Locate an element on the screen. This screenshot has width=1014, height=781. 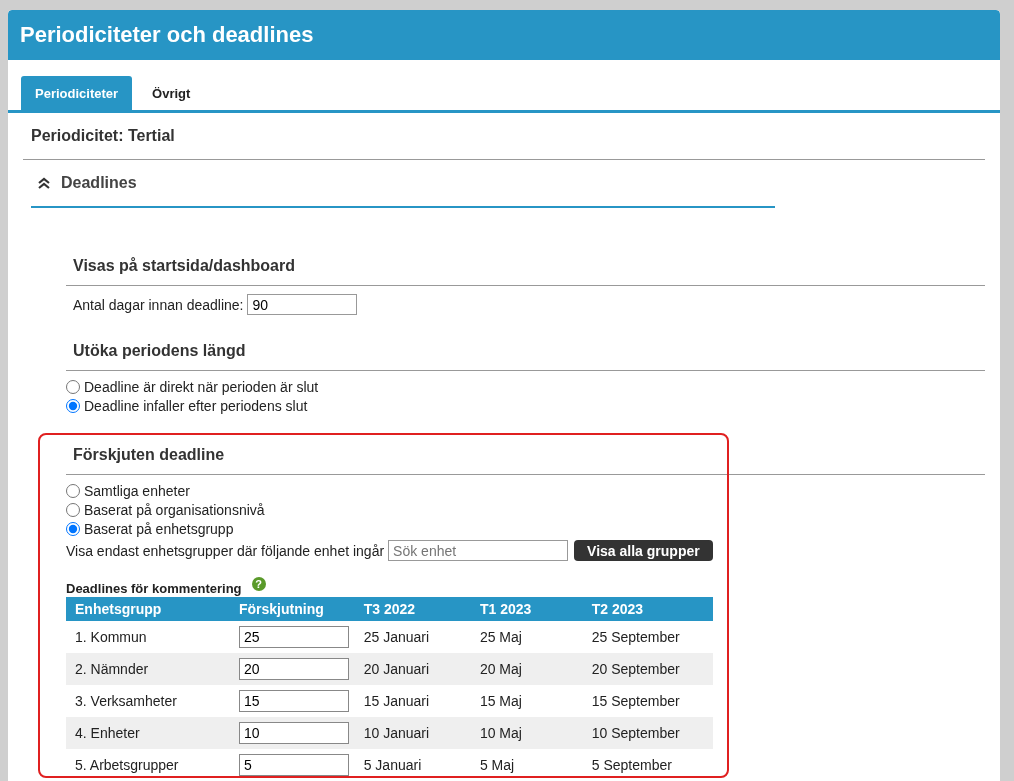
section-heading: Visas på startsida/dashboard is located at coordinates (525, 266).